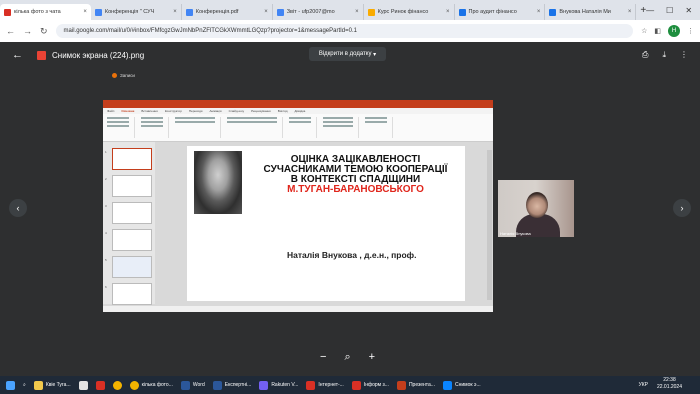  Describe the element at coordinates (136, 12) in the screenshot. I see `tab-conference: Конференція " СУЧ ×` at that location.